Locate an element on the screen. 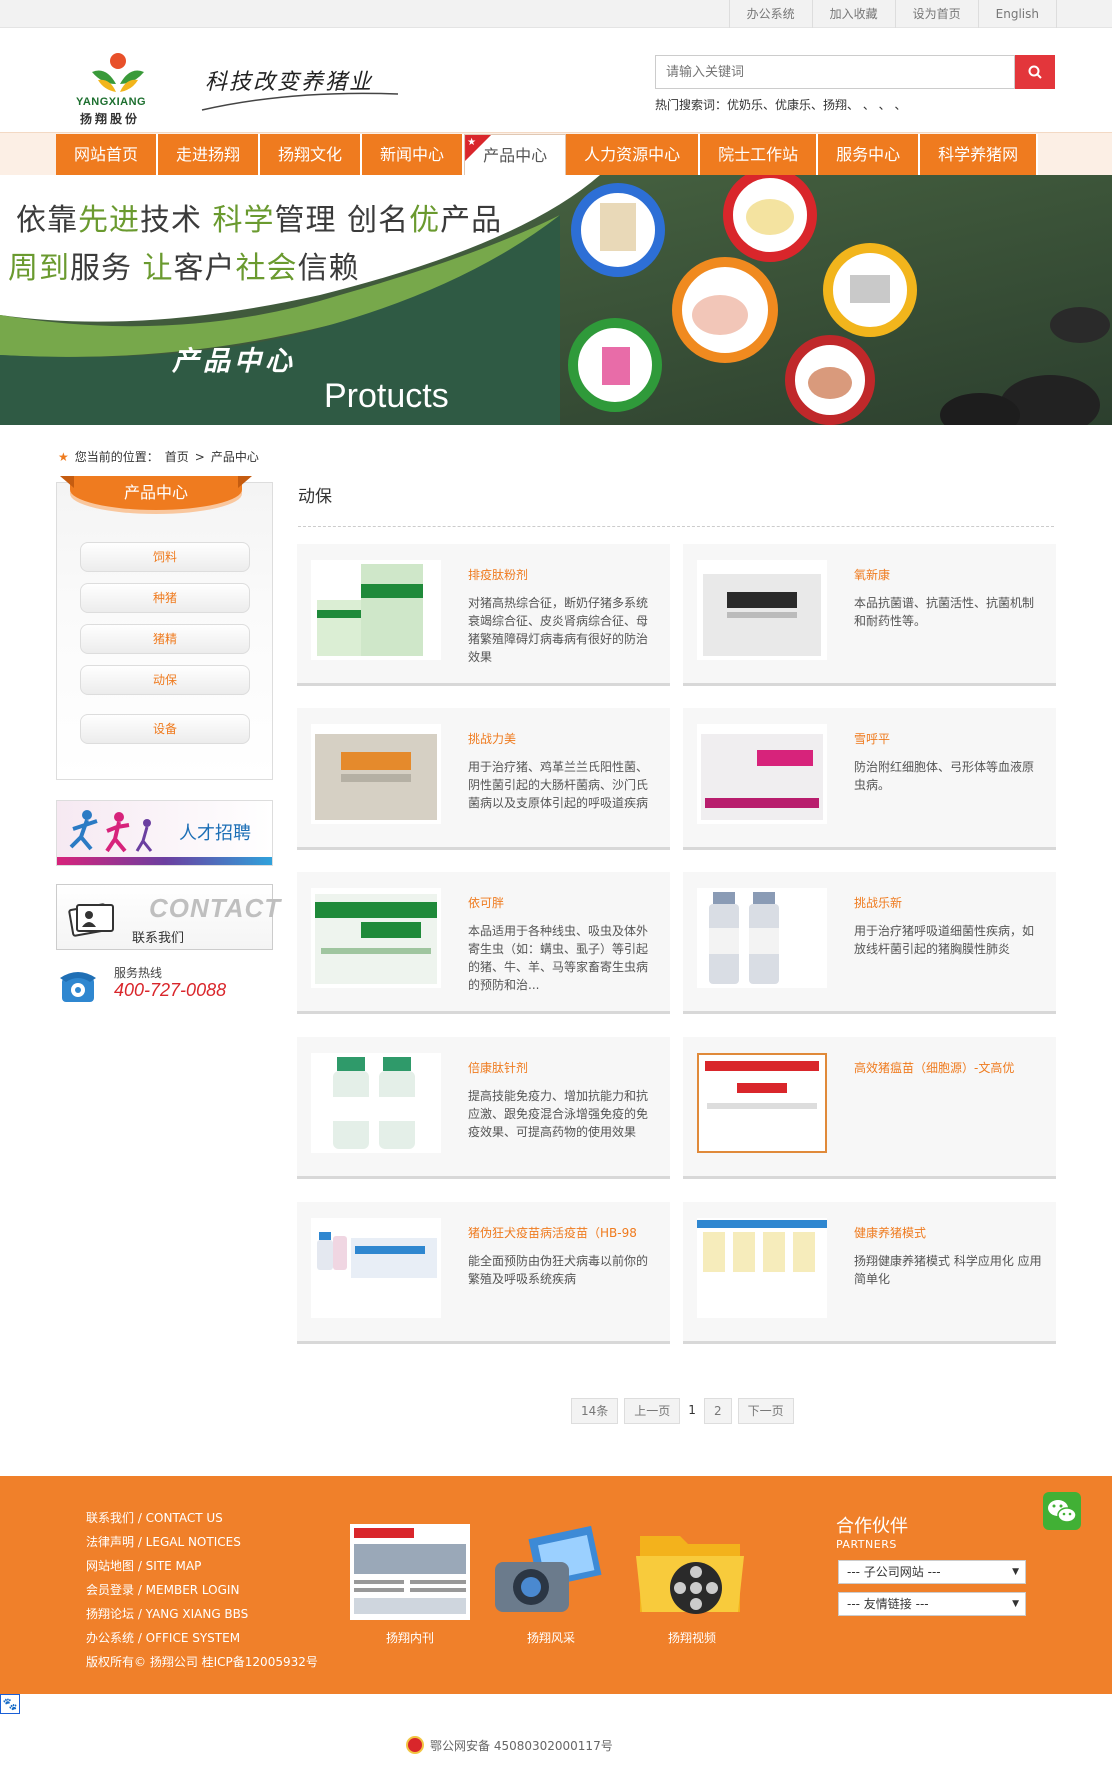  sidebar-item-equipment: 设备 is located at coordinates (165, 729).